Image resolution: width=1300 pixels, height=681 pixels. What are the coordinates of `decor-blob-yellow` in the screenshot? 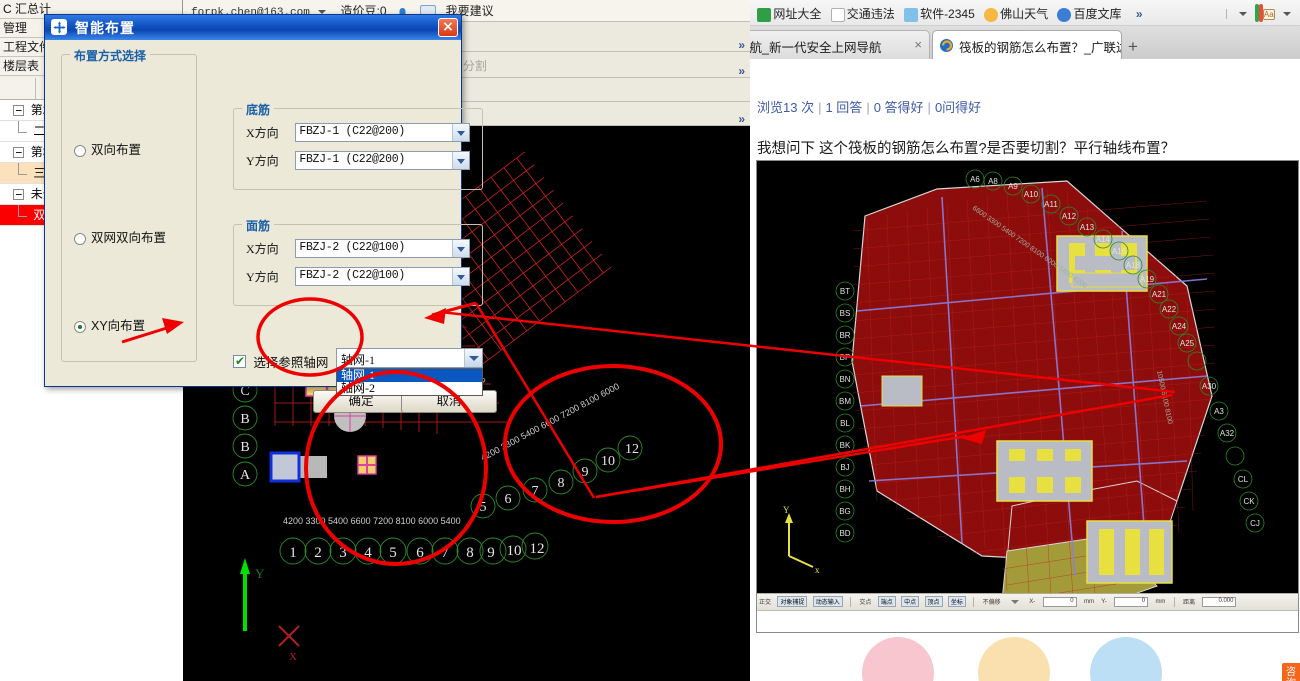 It's located at (1014, 659).